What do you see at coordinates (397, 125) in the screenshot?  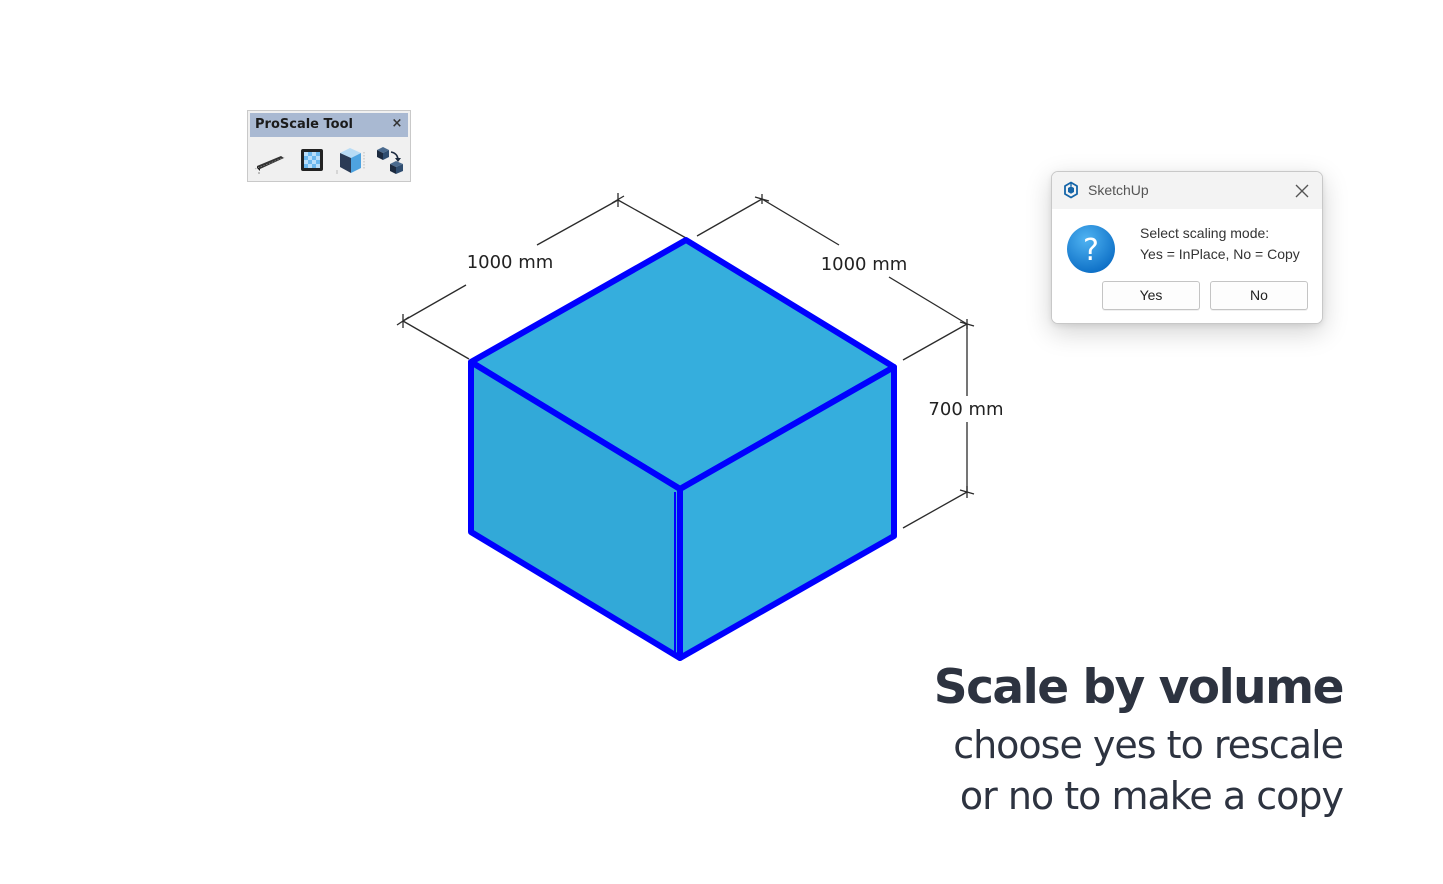 I see `toolbar-close-icon: ×` at bounding box center [397, 125].